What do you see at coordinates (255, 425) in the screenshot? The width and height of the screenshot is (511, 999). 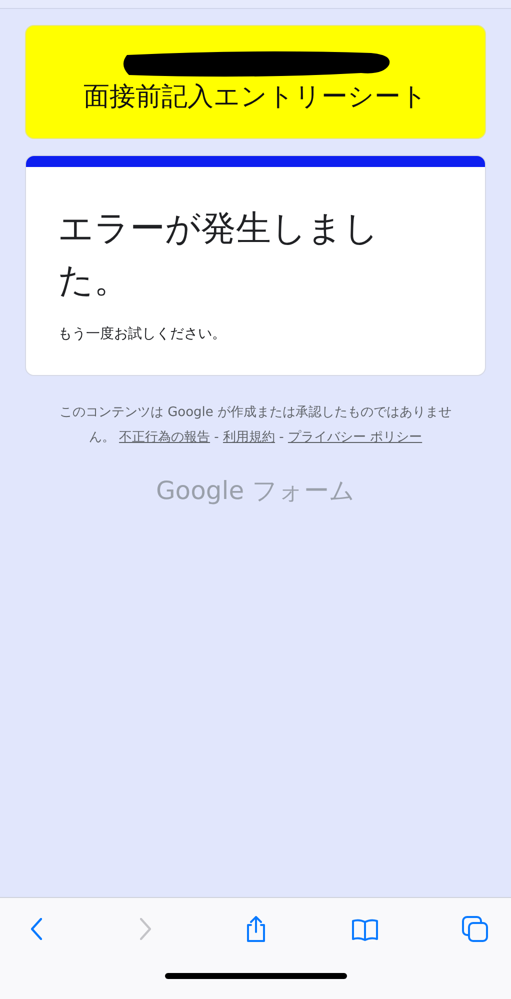 I see `disclaimer-text: このコンテンツは Google が作成または承認したものではありません。 不正行為の報告 - 利用規約 - プライバシー ポリシー` at bounding box center [255, 425].